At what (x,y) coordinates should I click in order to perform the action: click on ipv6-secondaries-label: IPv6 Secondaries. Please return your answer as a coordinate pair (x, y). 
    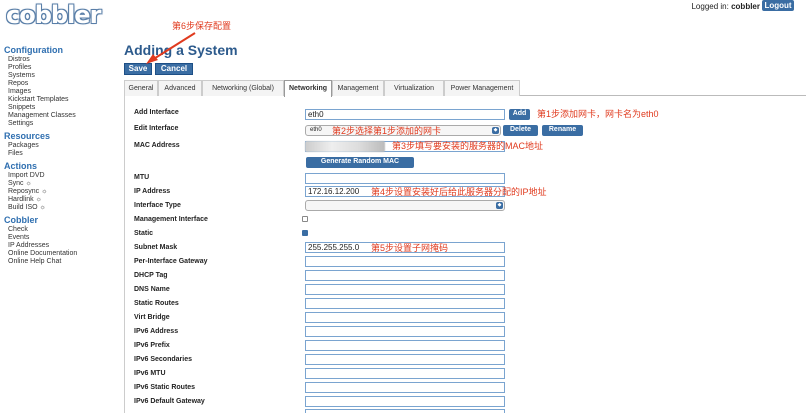
    Looking at the image, I should click on (163, 359).